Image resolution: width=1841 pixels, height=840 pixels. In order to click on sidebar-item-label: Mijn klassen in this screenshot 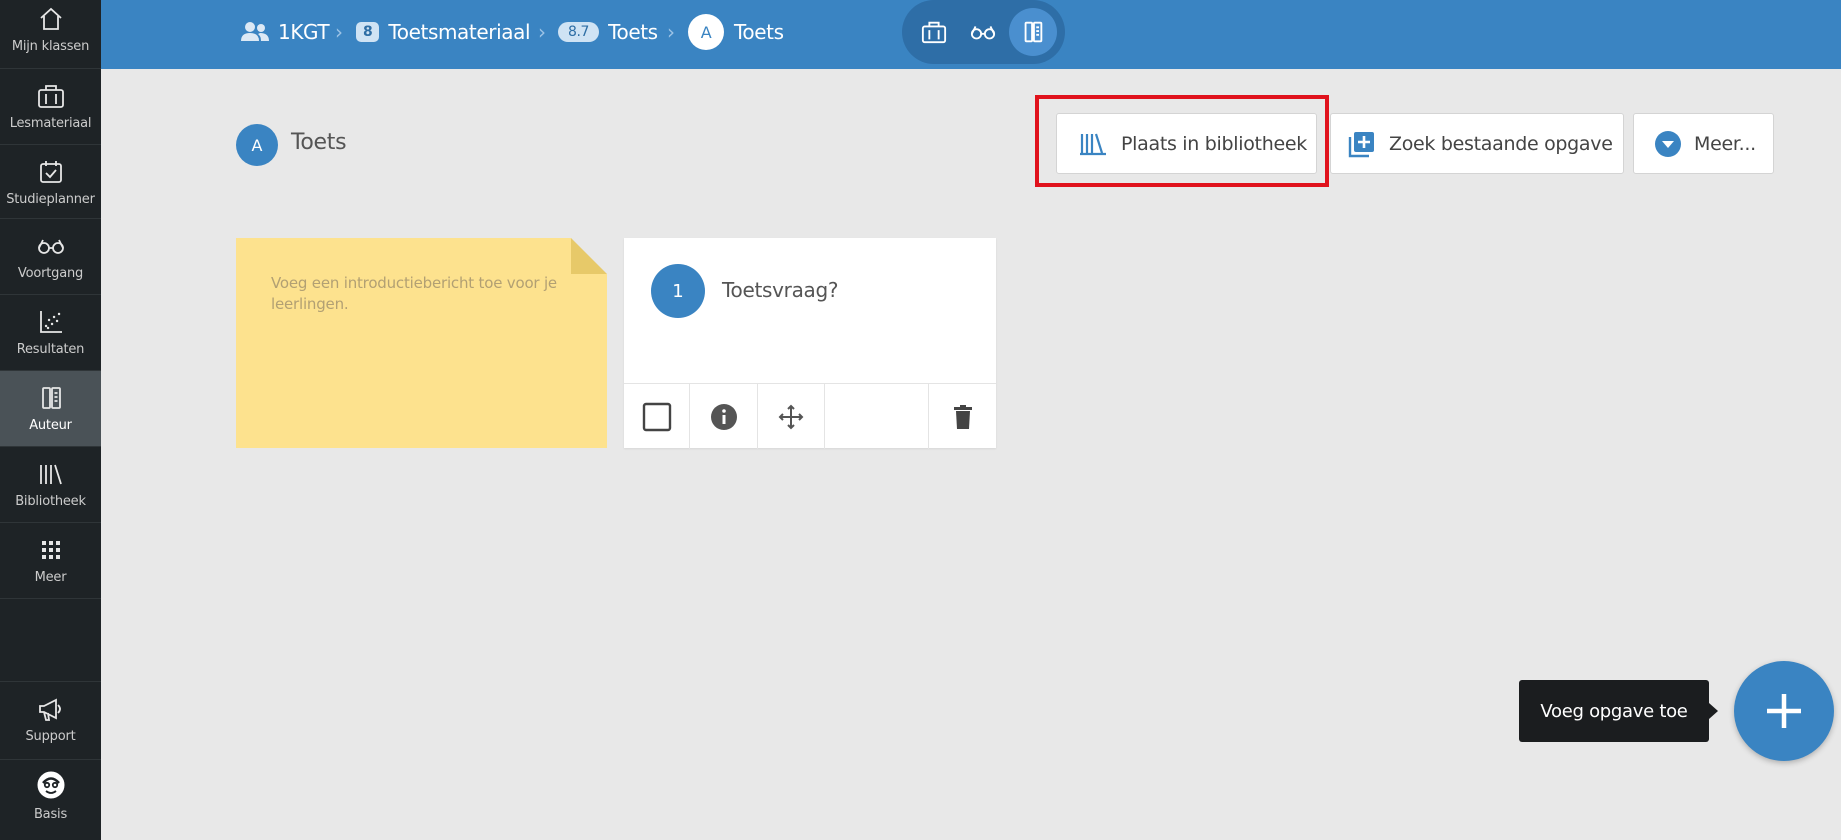, I will do `click(50, 46)`.